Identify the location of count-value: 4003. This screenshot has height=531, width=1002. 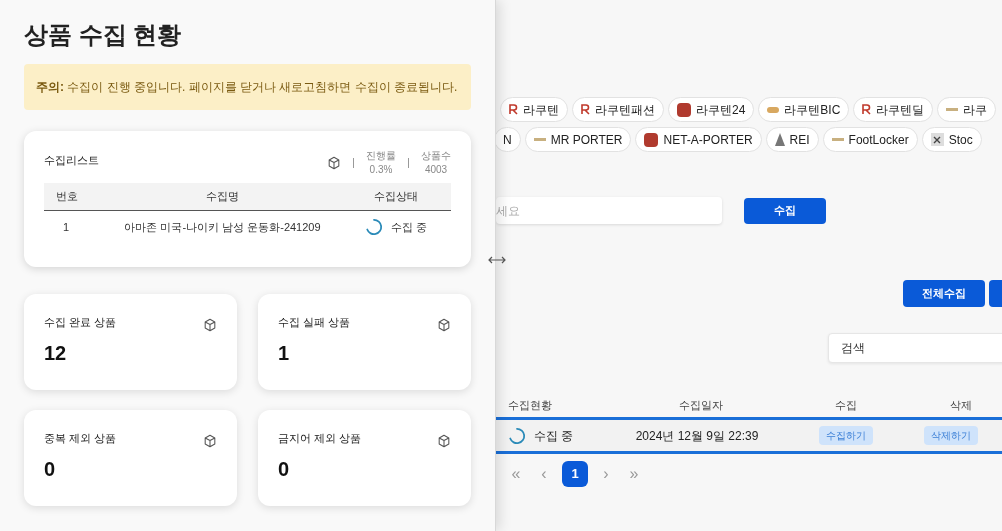
(436, 170).